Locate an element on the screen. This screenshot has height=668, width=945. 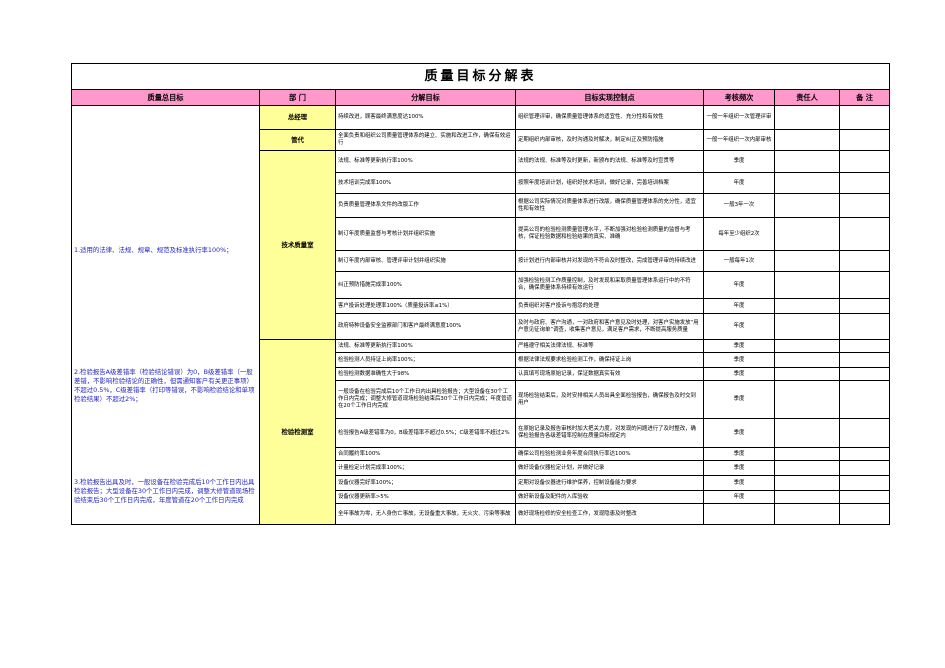
table-title: 质量目标分解表 is located at coordinates (480, 76).